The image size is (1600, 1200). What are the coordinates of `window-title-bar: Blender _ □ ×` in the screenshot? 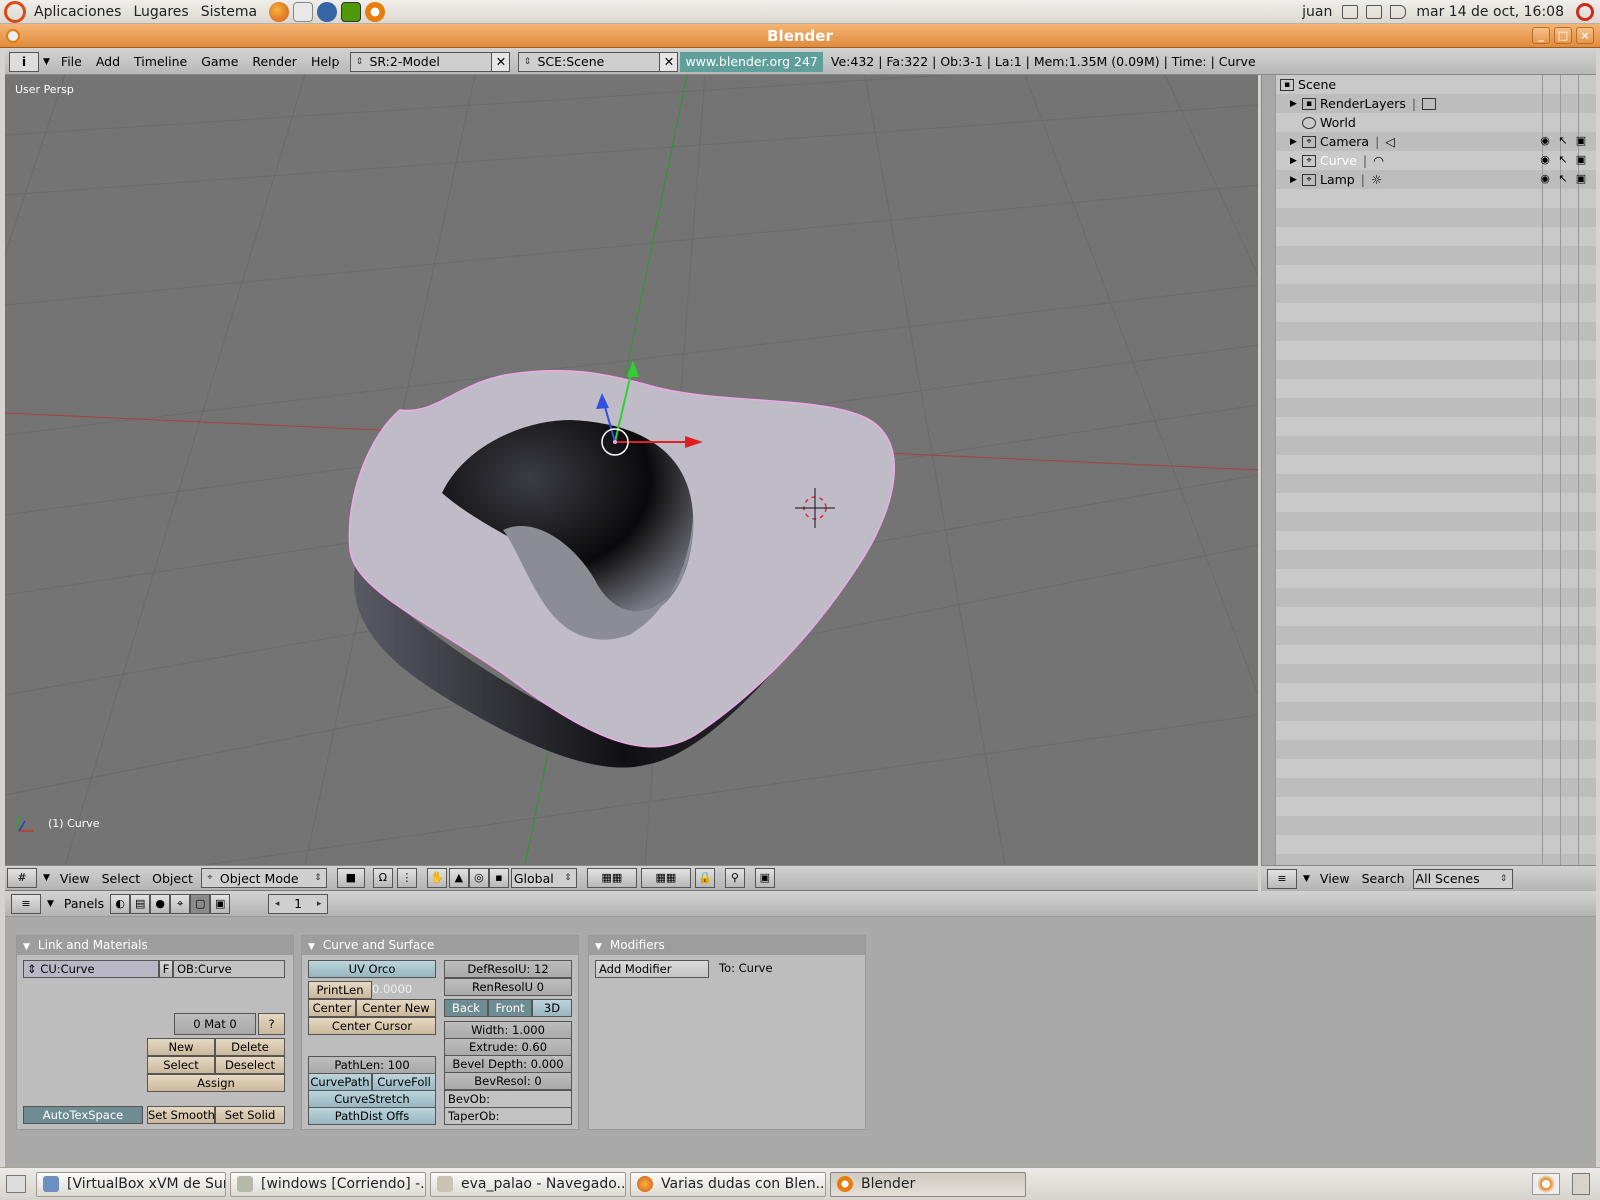 It's located at (800, 36).